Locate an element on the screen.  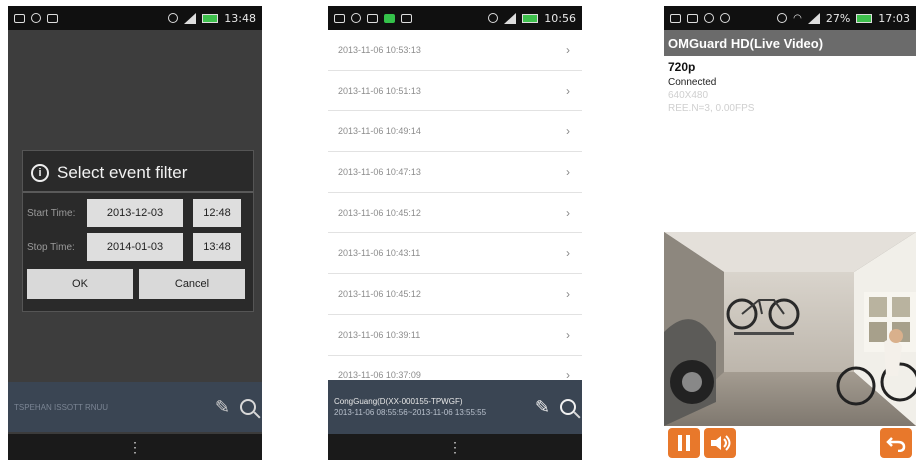
back-button is located at coordinates (896, 443).